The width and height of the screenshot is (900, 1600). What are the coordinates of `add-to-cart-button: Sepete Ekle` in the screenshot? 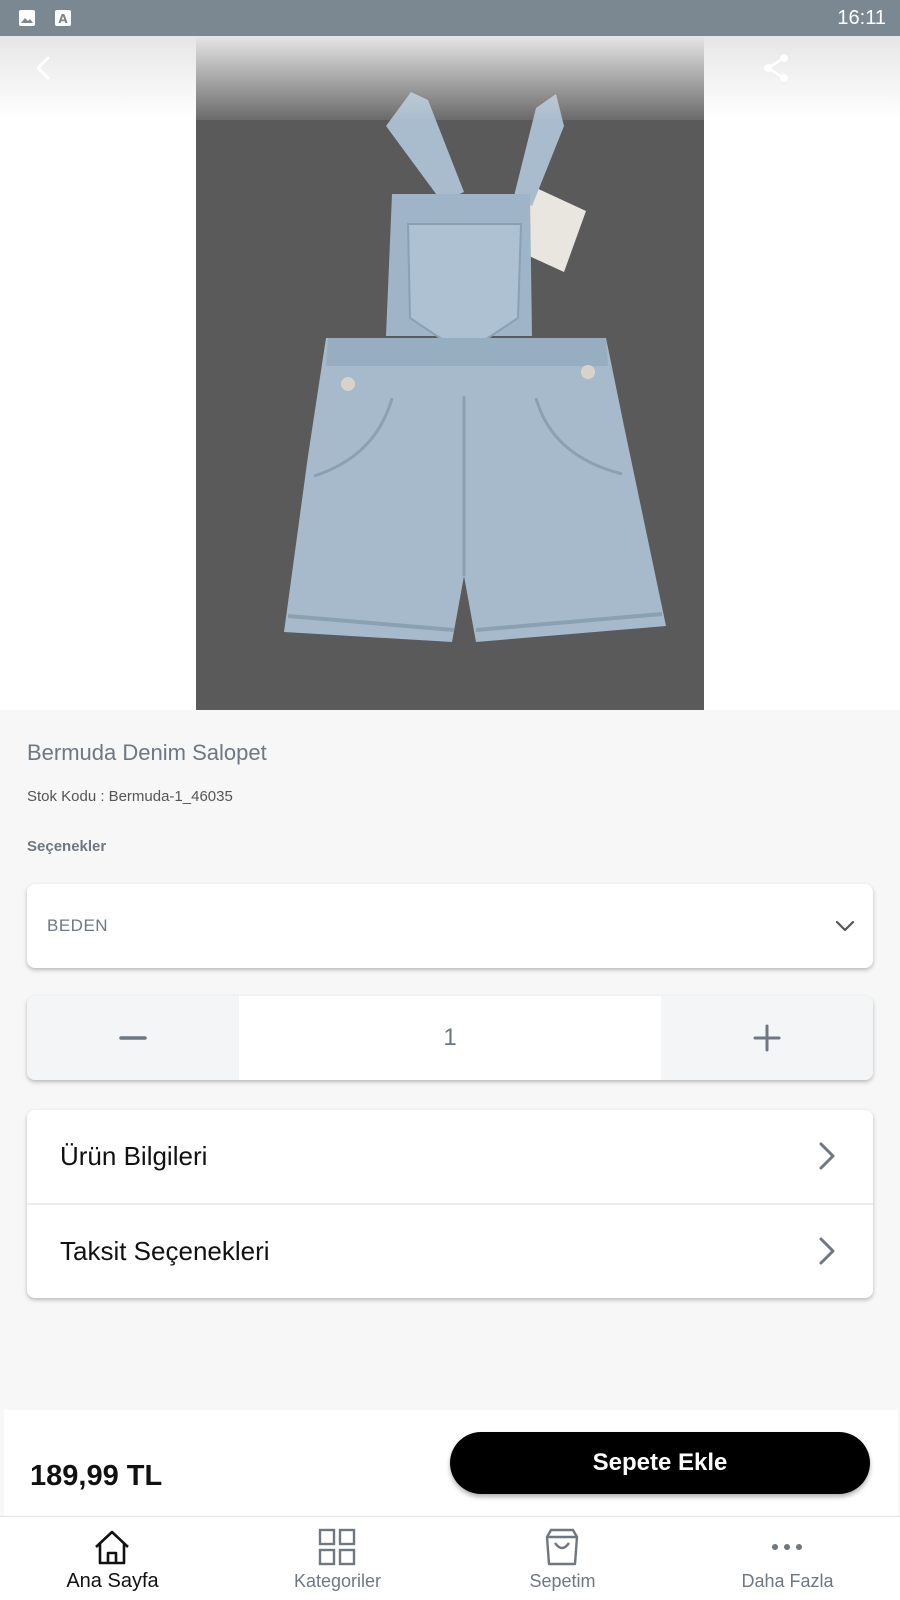 It's located at (660, 1463).